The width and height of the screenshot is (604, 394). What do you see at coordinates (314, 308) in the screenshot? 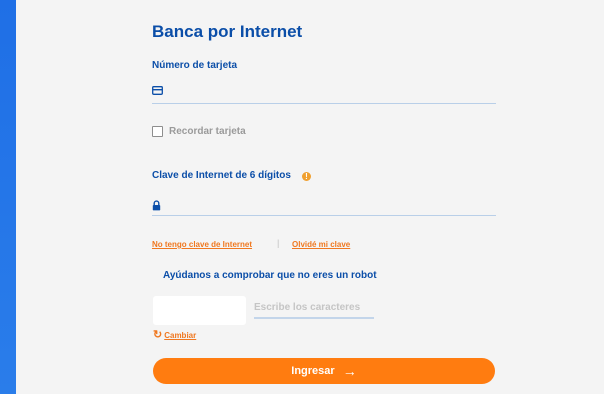
I see `captcha-input` at bounding box center [314, 308].